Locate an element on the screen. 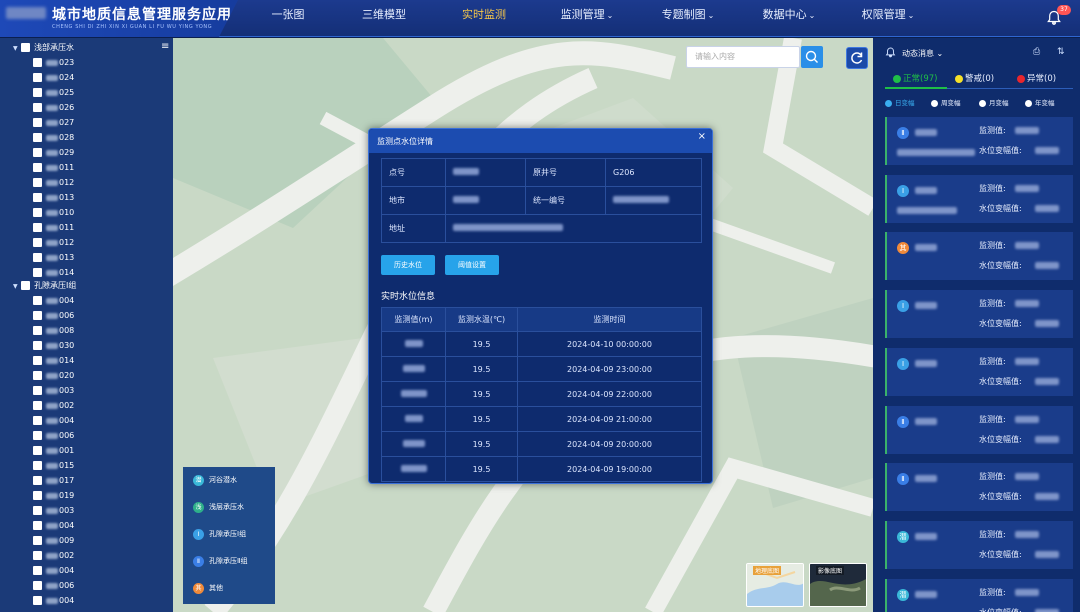 This screenshot has height=612, width=1080. tab-abnormal: 异常(0) is located at coordinates (1036, 78).